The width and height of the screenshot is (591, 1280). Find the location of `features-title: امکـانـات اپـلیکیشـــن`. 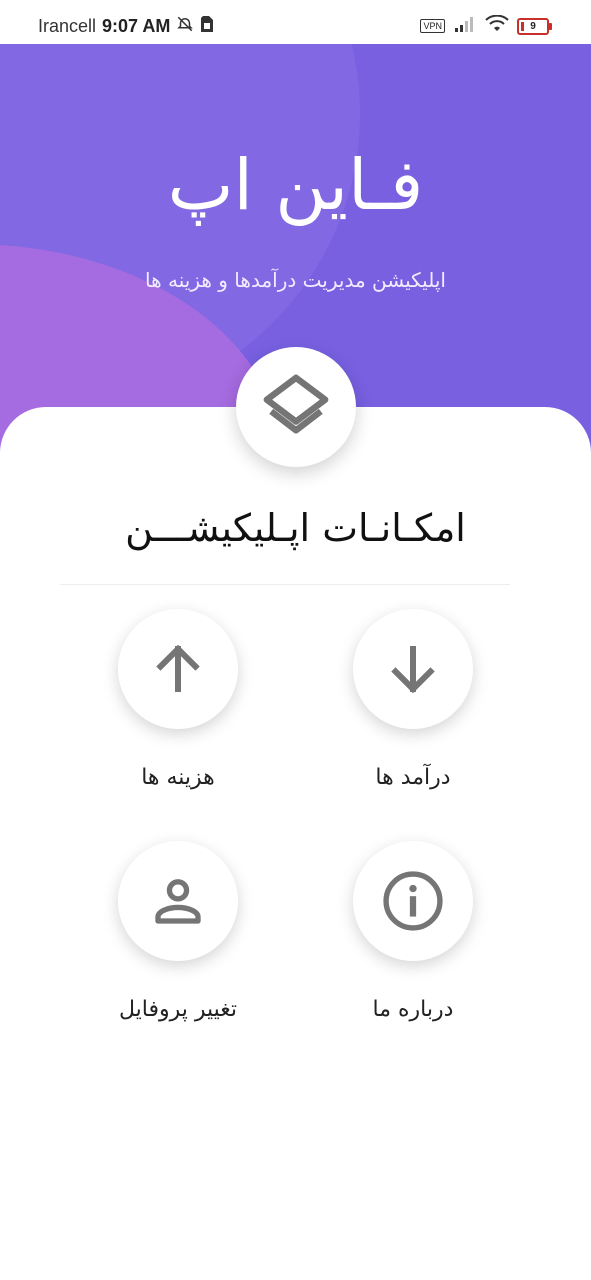

features-title: امکـانـات اپـلیکیشـــن is located at coordinates (295, 528).